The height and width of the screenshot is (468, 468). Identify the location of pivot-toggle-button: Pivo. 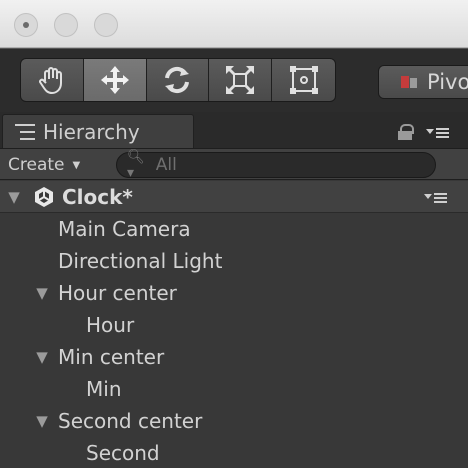
(423, 82).